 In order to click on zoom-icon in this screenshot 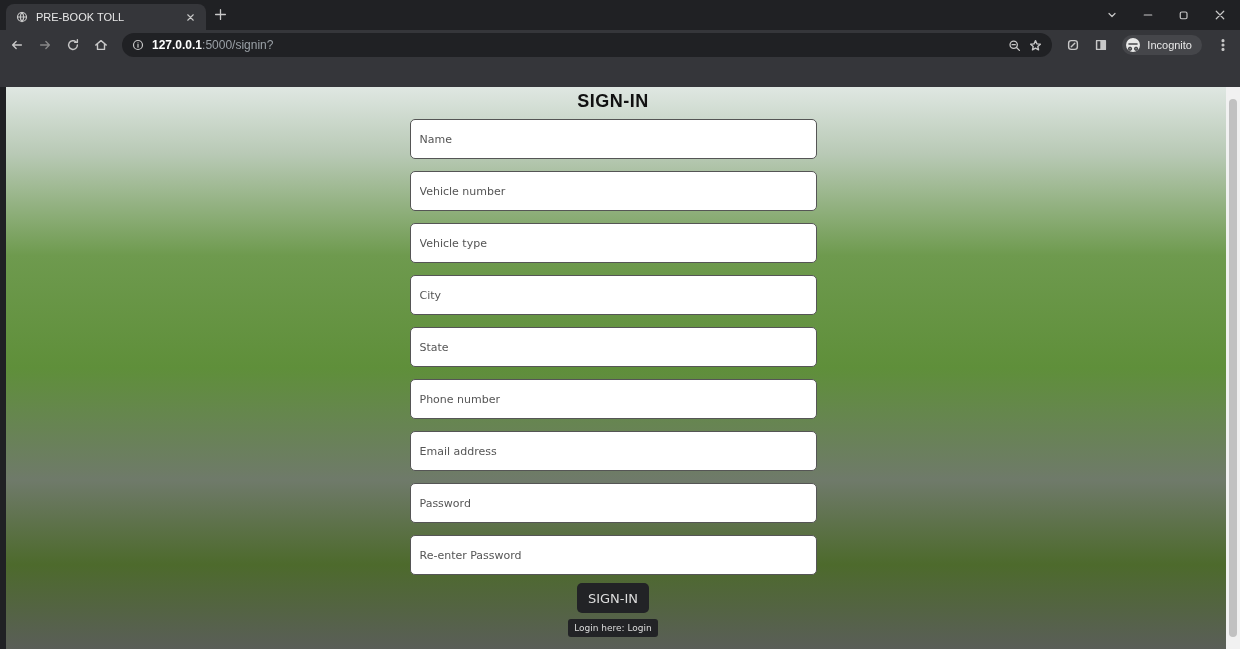, I will do `click(1015, 45)`.